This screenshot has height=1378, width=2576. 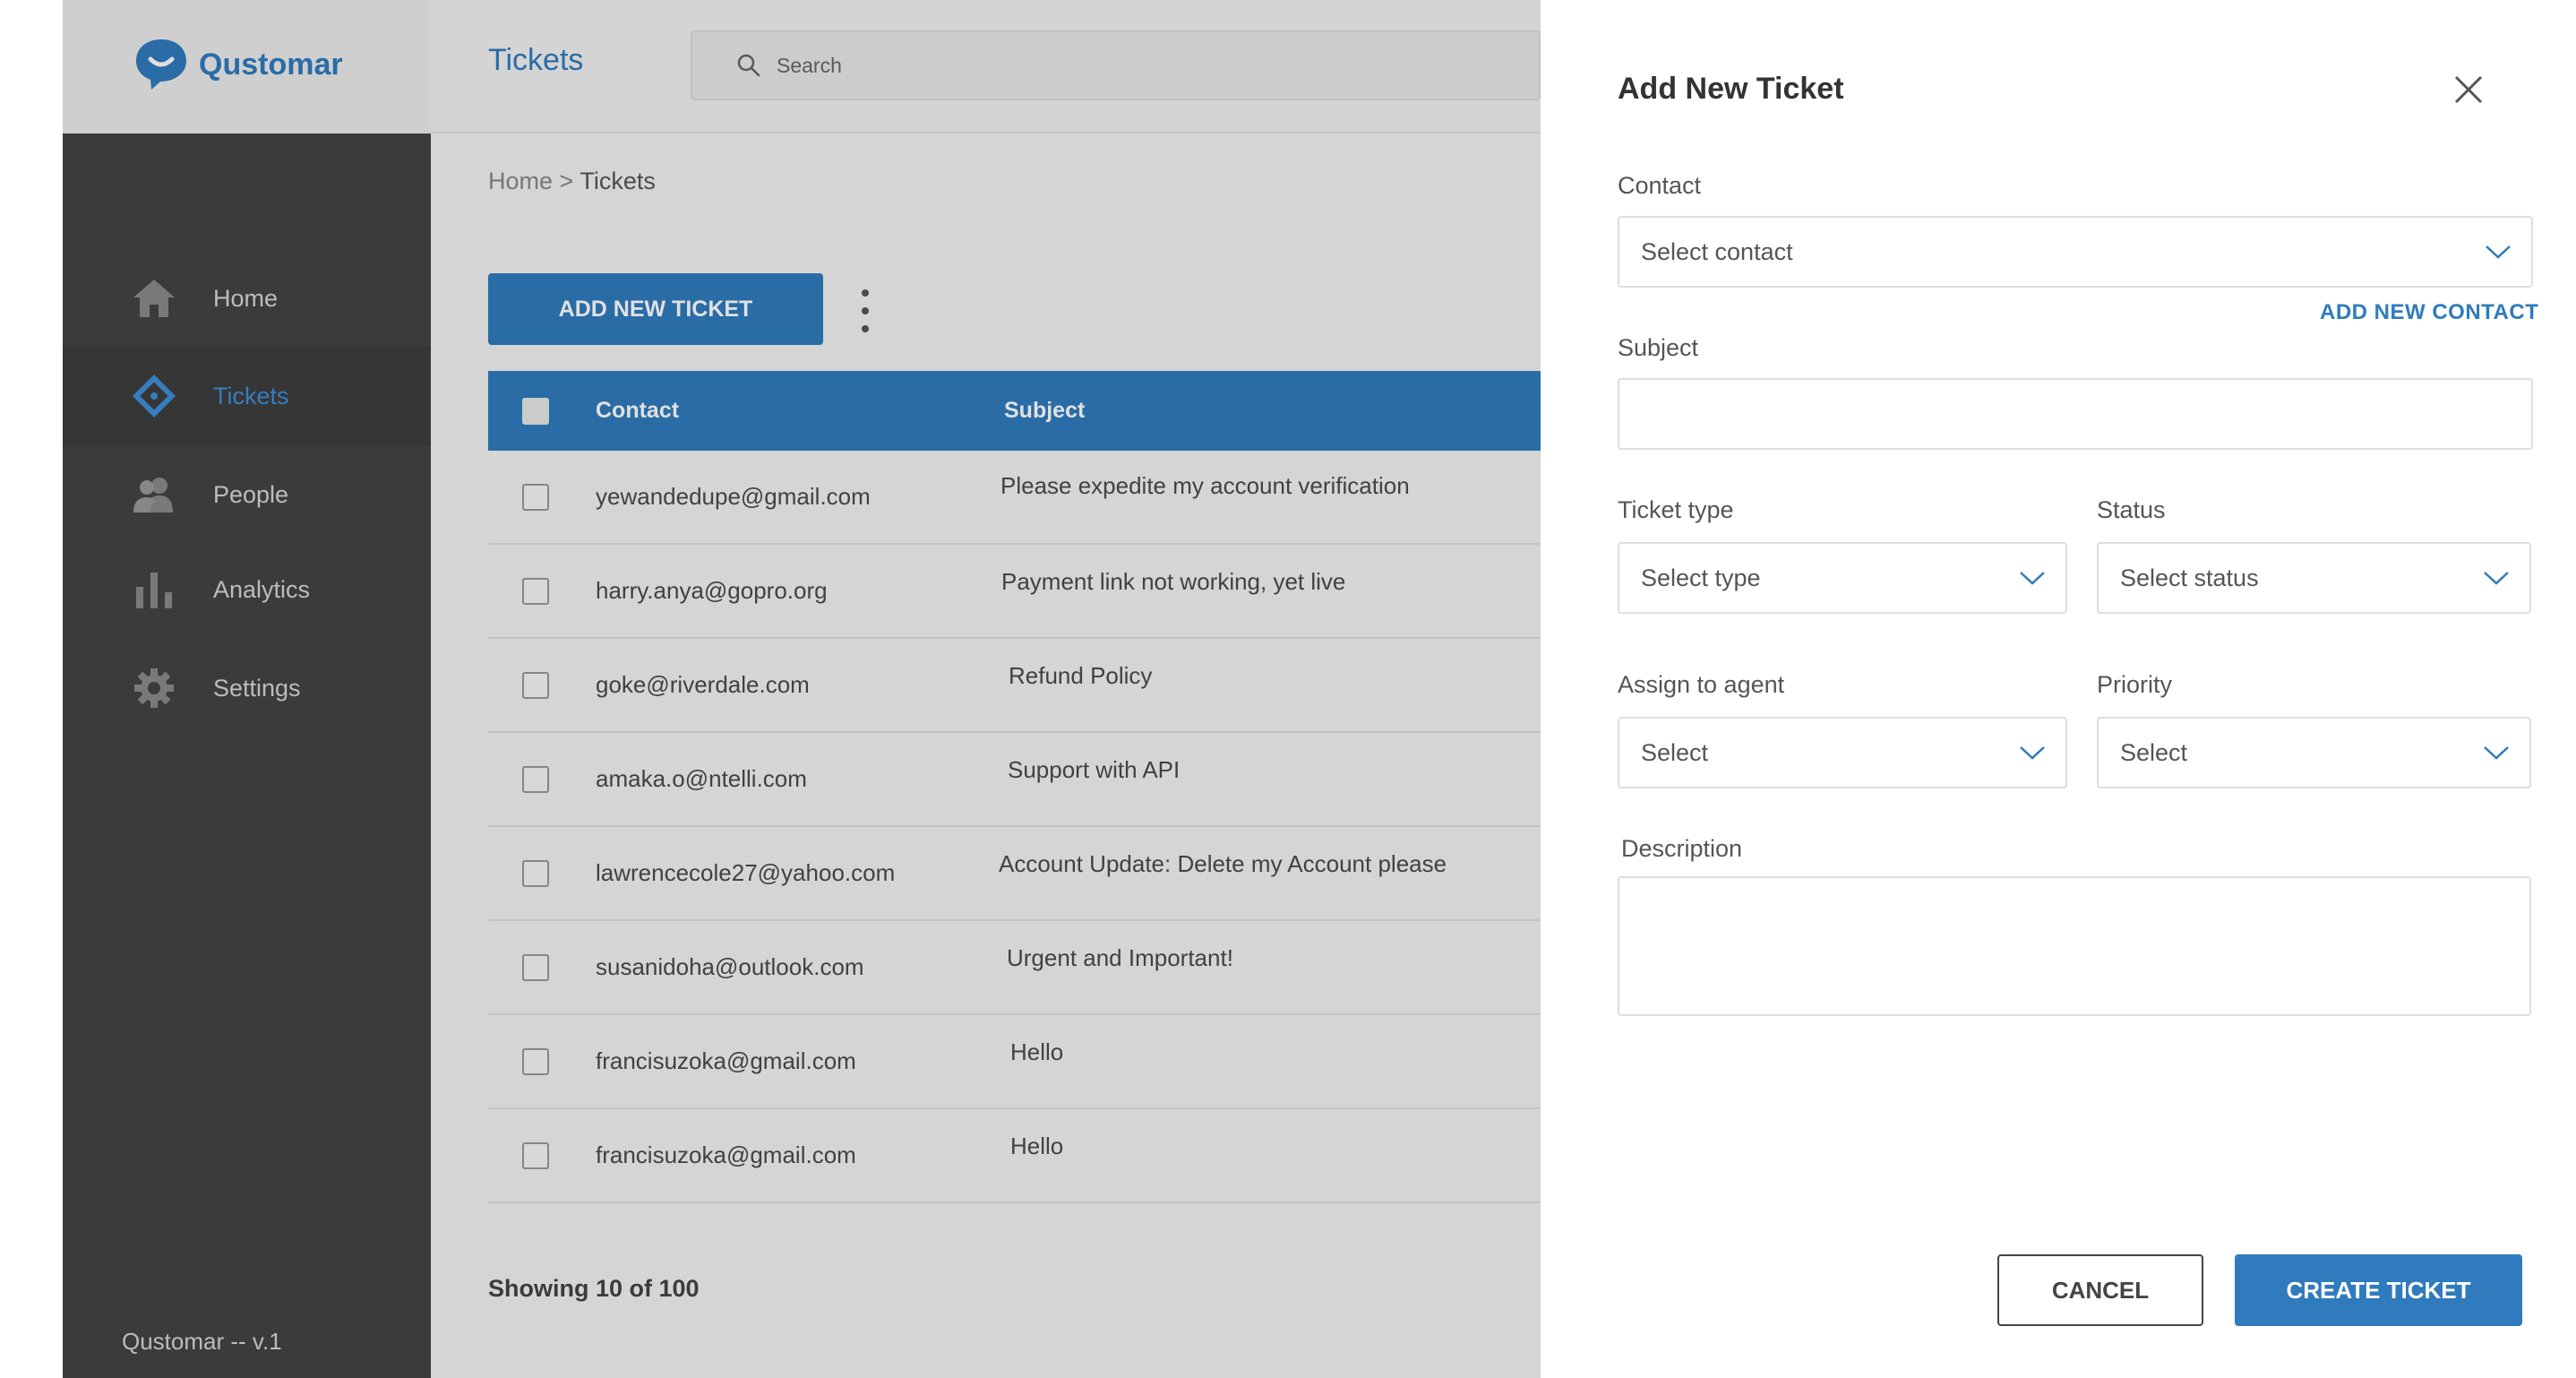 I want to click on priority-select-value: Select, so click(x=2154, y=752).